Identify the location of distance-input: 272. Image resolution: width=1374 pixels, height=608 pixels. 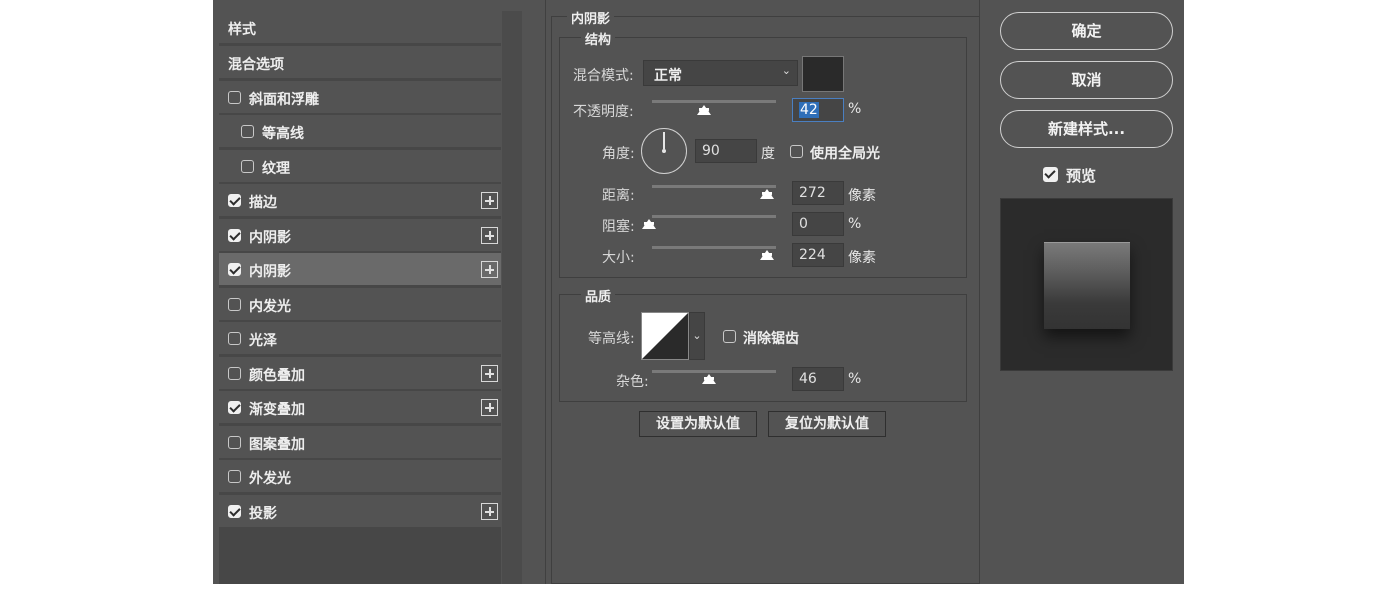
(818, 193).